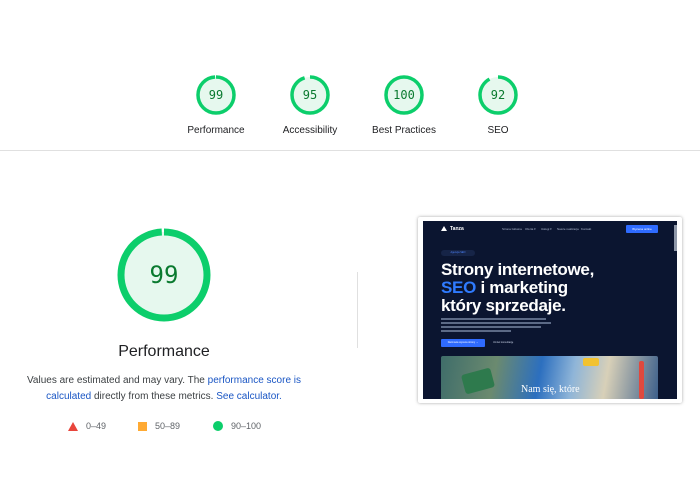  Describe the element at coordinates (310, 104) in the screenshot. I see `gauge-accessibility: 95 Accessibility` at that location.